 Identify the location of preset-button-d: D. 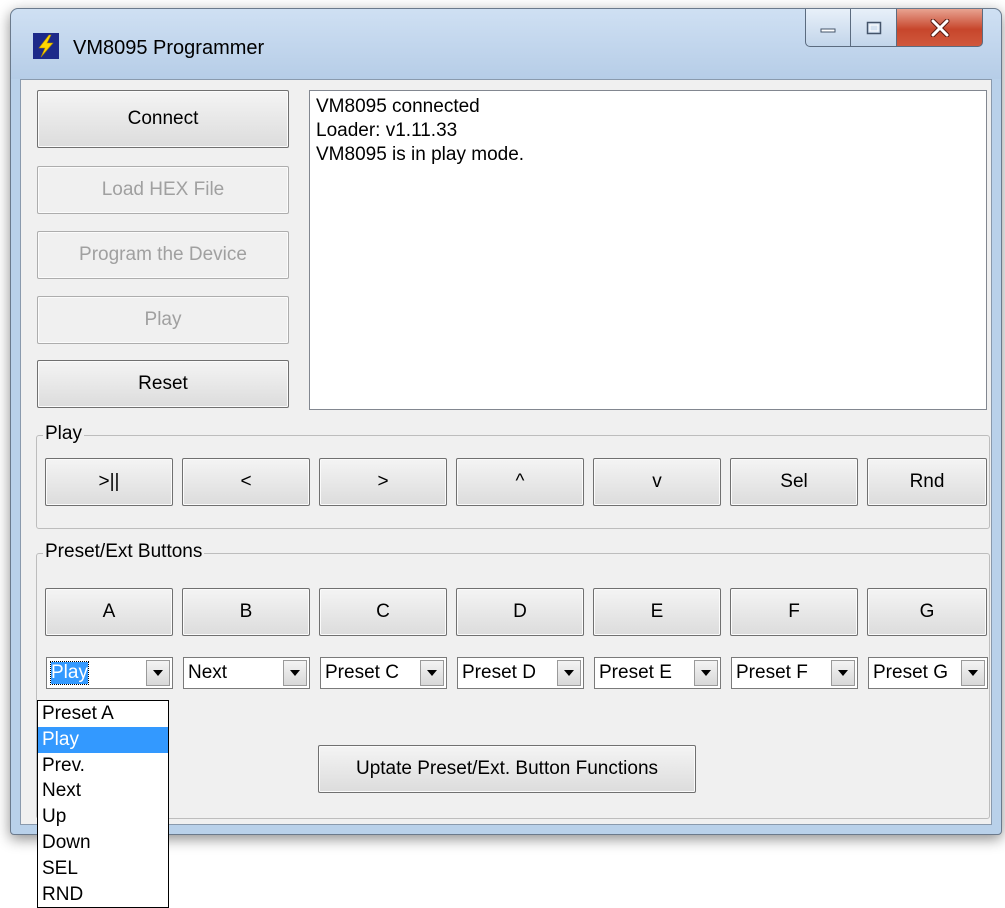
(520, 612).